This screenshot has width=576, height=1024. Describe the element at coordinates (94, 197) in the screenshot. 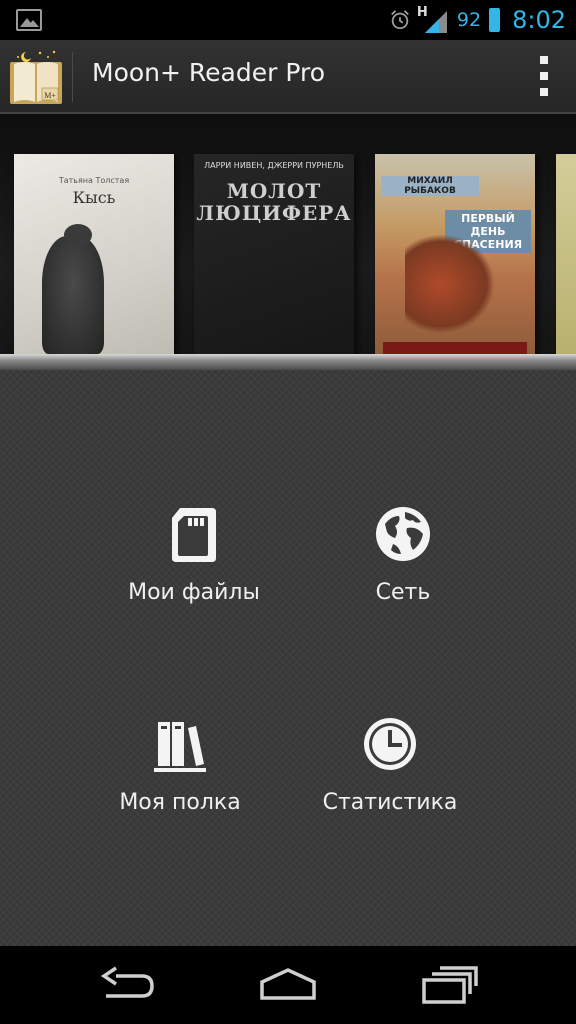

I see `book-title: Кысь` at that location.